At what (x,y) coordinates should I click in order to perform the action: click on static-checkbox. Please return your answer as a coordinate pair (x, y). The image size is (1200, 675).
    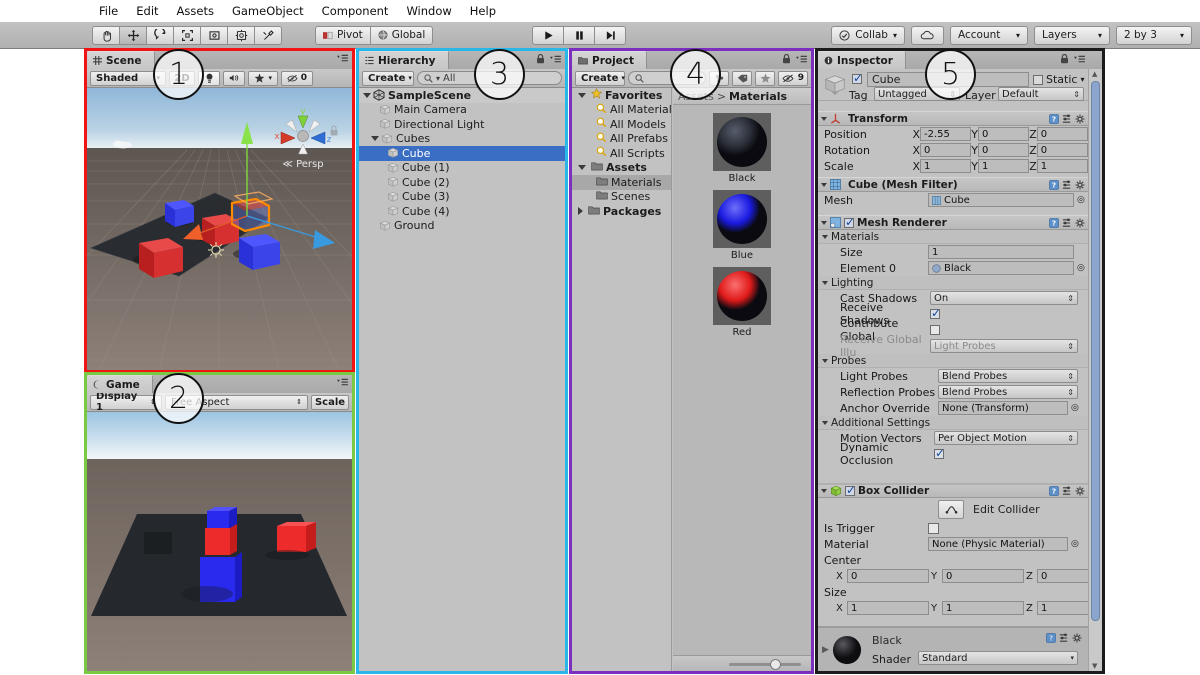
    Looking at the image, I should click on (1038, 79).